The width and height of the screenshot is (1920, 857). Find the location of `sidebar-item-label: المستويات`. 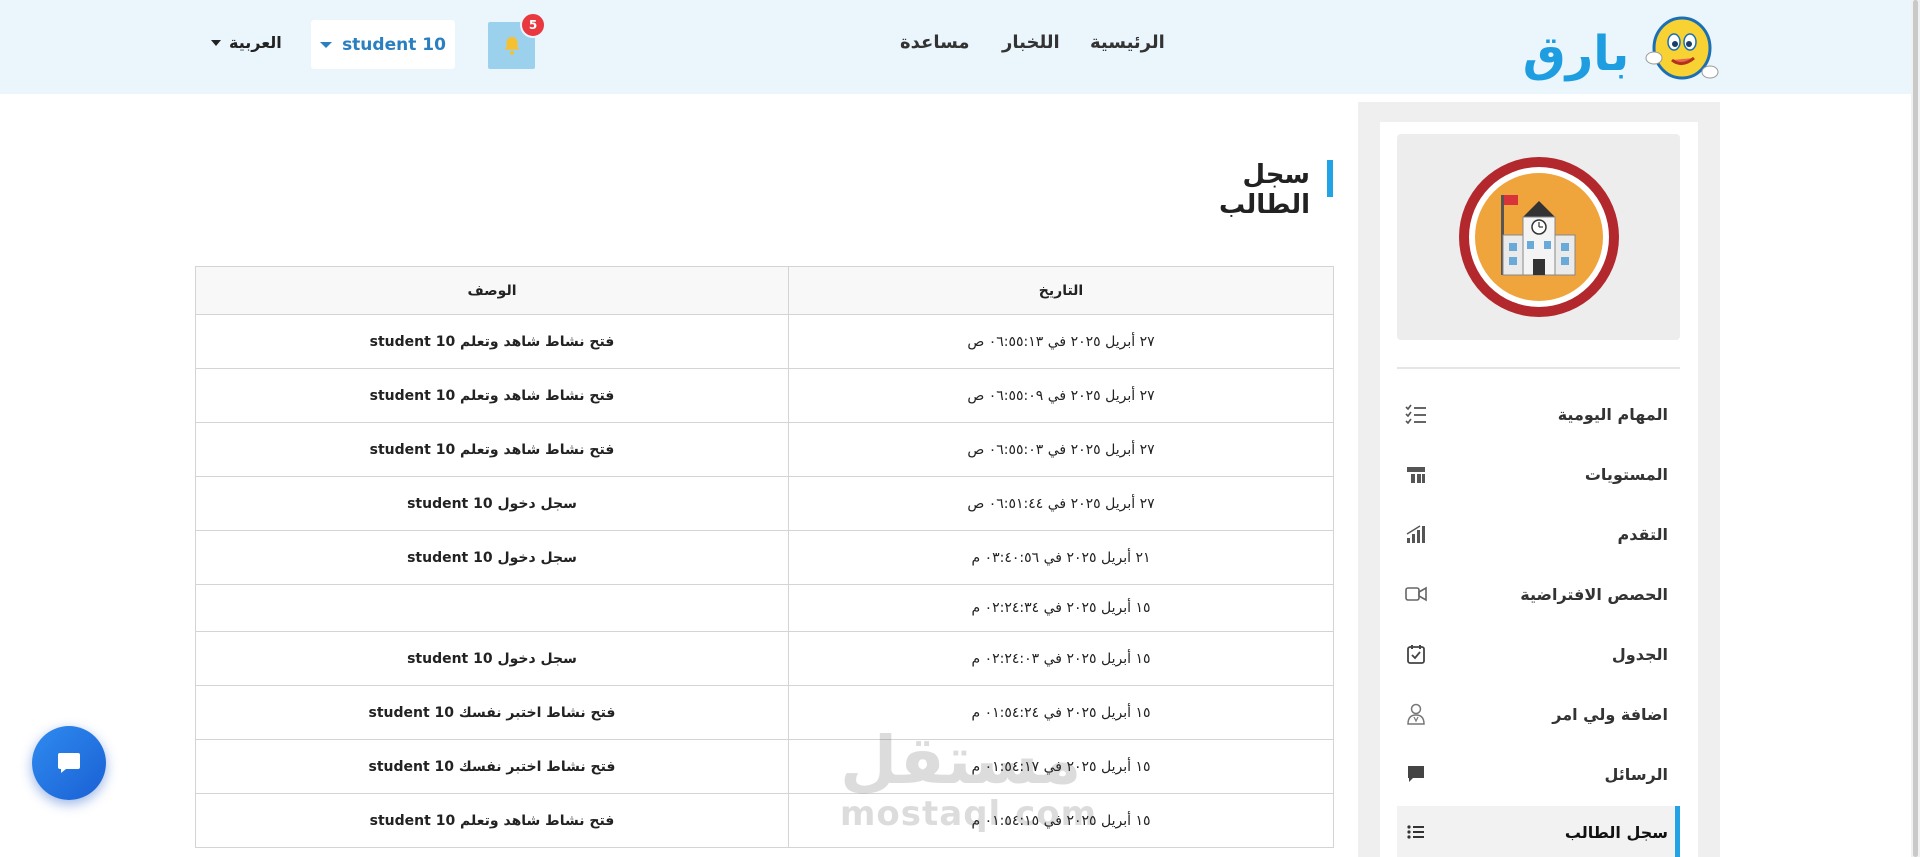

sidebar-item-label: المستويات is located at coordinates (1626, 474).